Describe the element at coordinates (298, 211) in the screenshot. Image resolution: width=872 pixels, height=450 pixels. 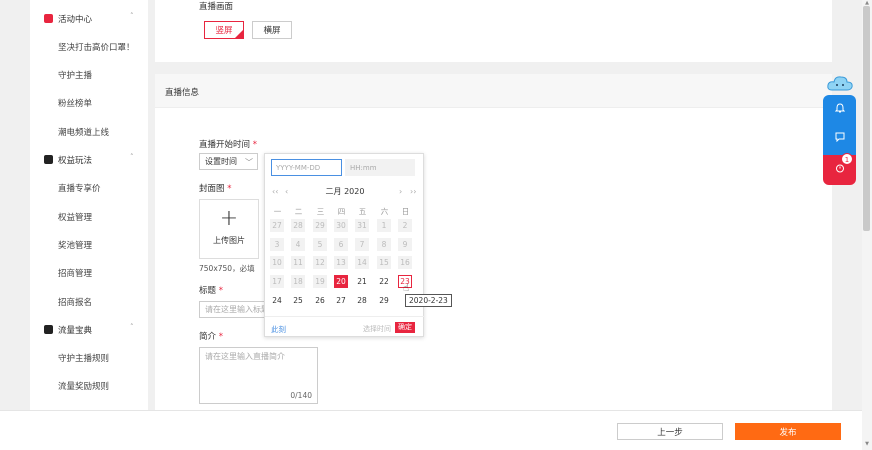
I see `weekday-label: 二` at that location.